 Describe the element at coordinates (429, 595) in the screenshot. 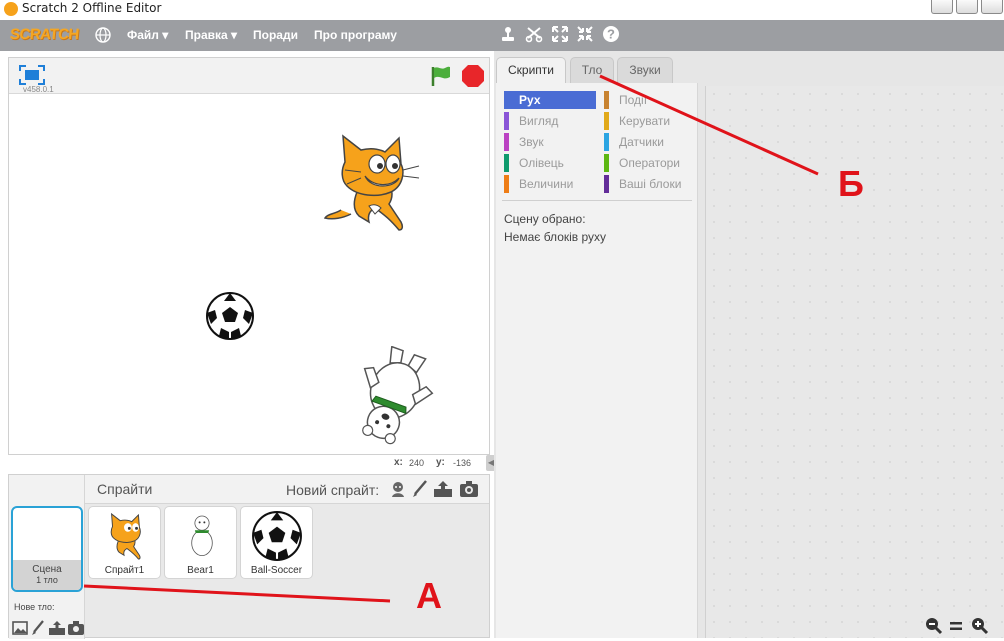

I see `annotation-label-a: А` at that location.